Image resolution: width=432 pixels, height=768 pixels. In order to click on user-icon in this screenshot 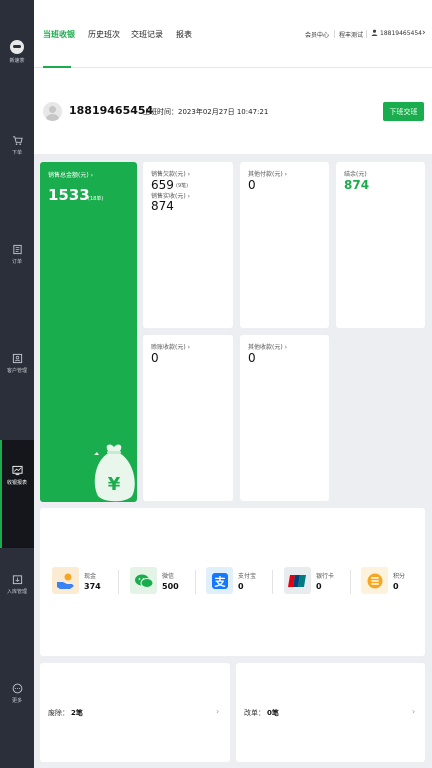, I will do `click(374, 33)`.